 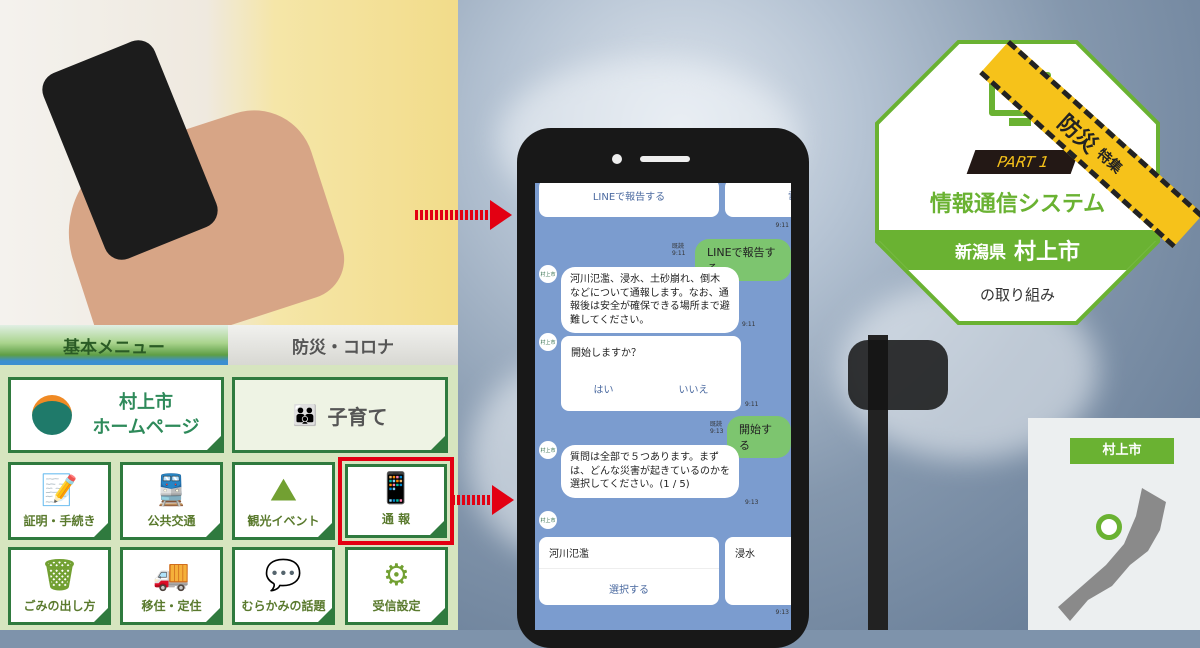 What do you see at coordinates (1046, 252) in the screenshot?
I see `city: 村上市` at bounding box center [1046, 252].